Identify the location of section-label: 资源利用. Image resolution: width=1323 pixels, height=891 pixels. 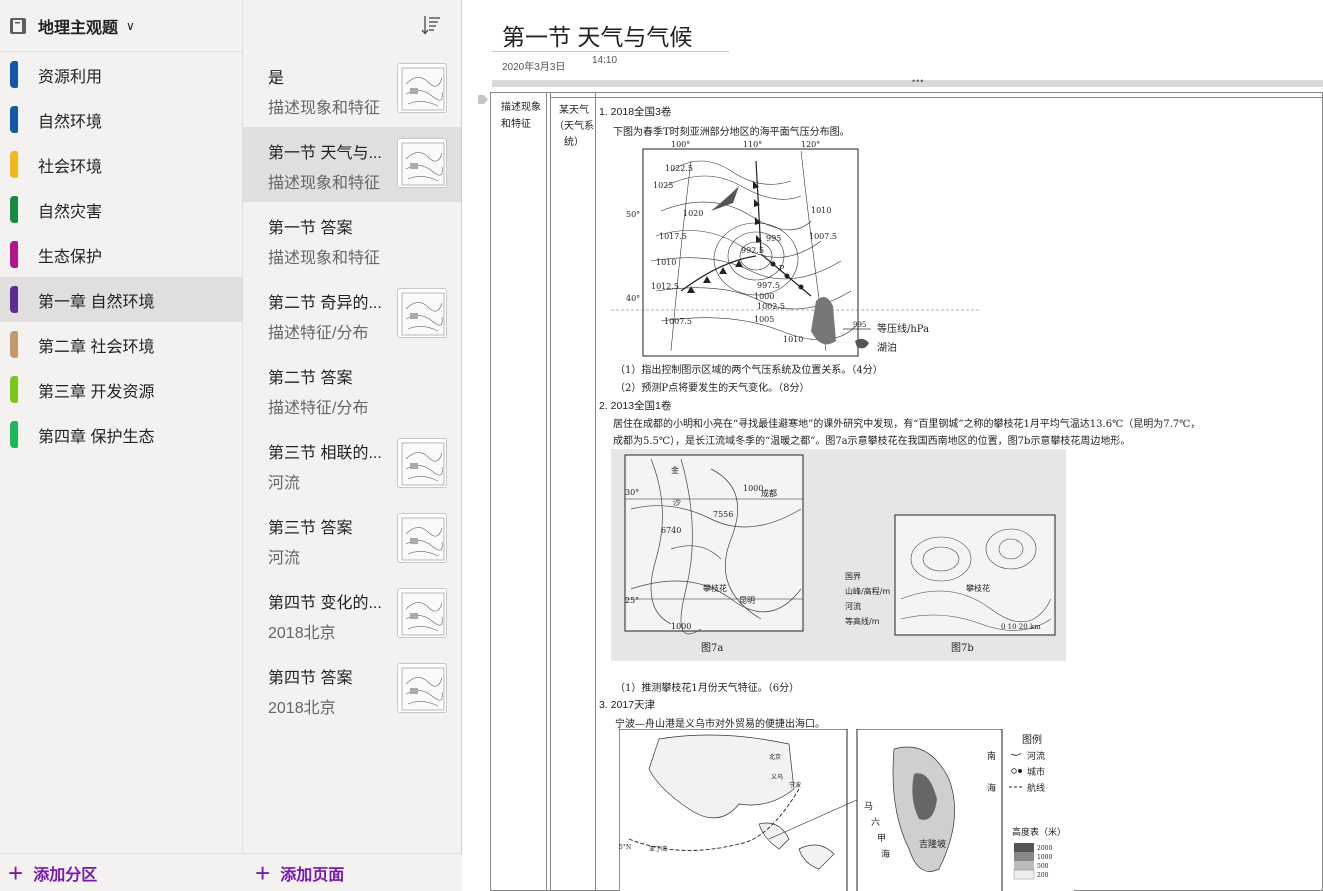
(70, 77).